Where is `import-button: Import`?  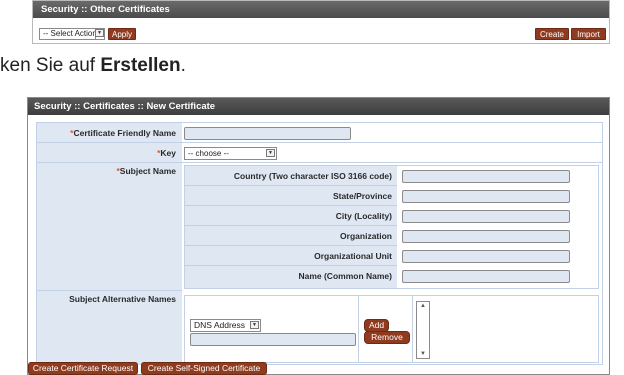 import-button: Import is located at coordinates (588, 34).